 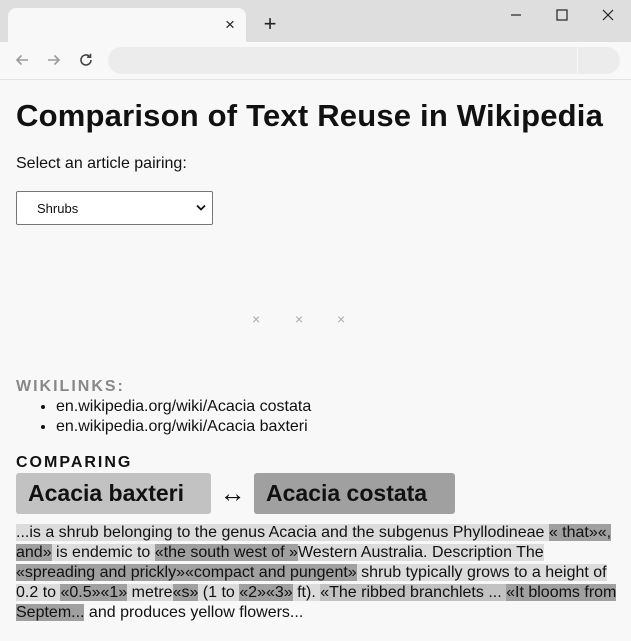 What do you see at coordinates (310, 115) in the screenshot?
I see `page-title: Comparison of Text Reuse in Wikipedia` at bounding box center [310, 115].